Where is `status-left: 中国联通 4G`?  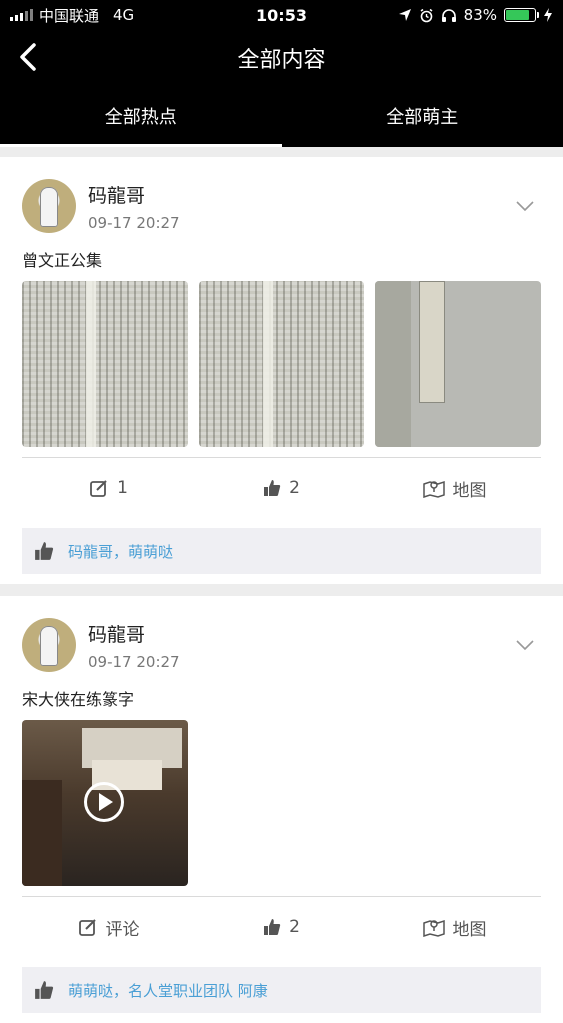 status-left: 中国联通 4G is located at coordinates (72, 15).